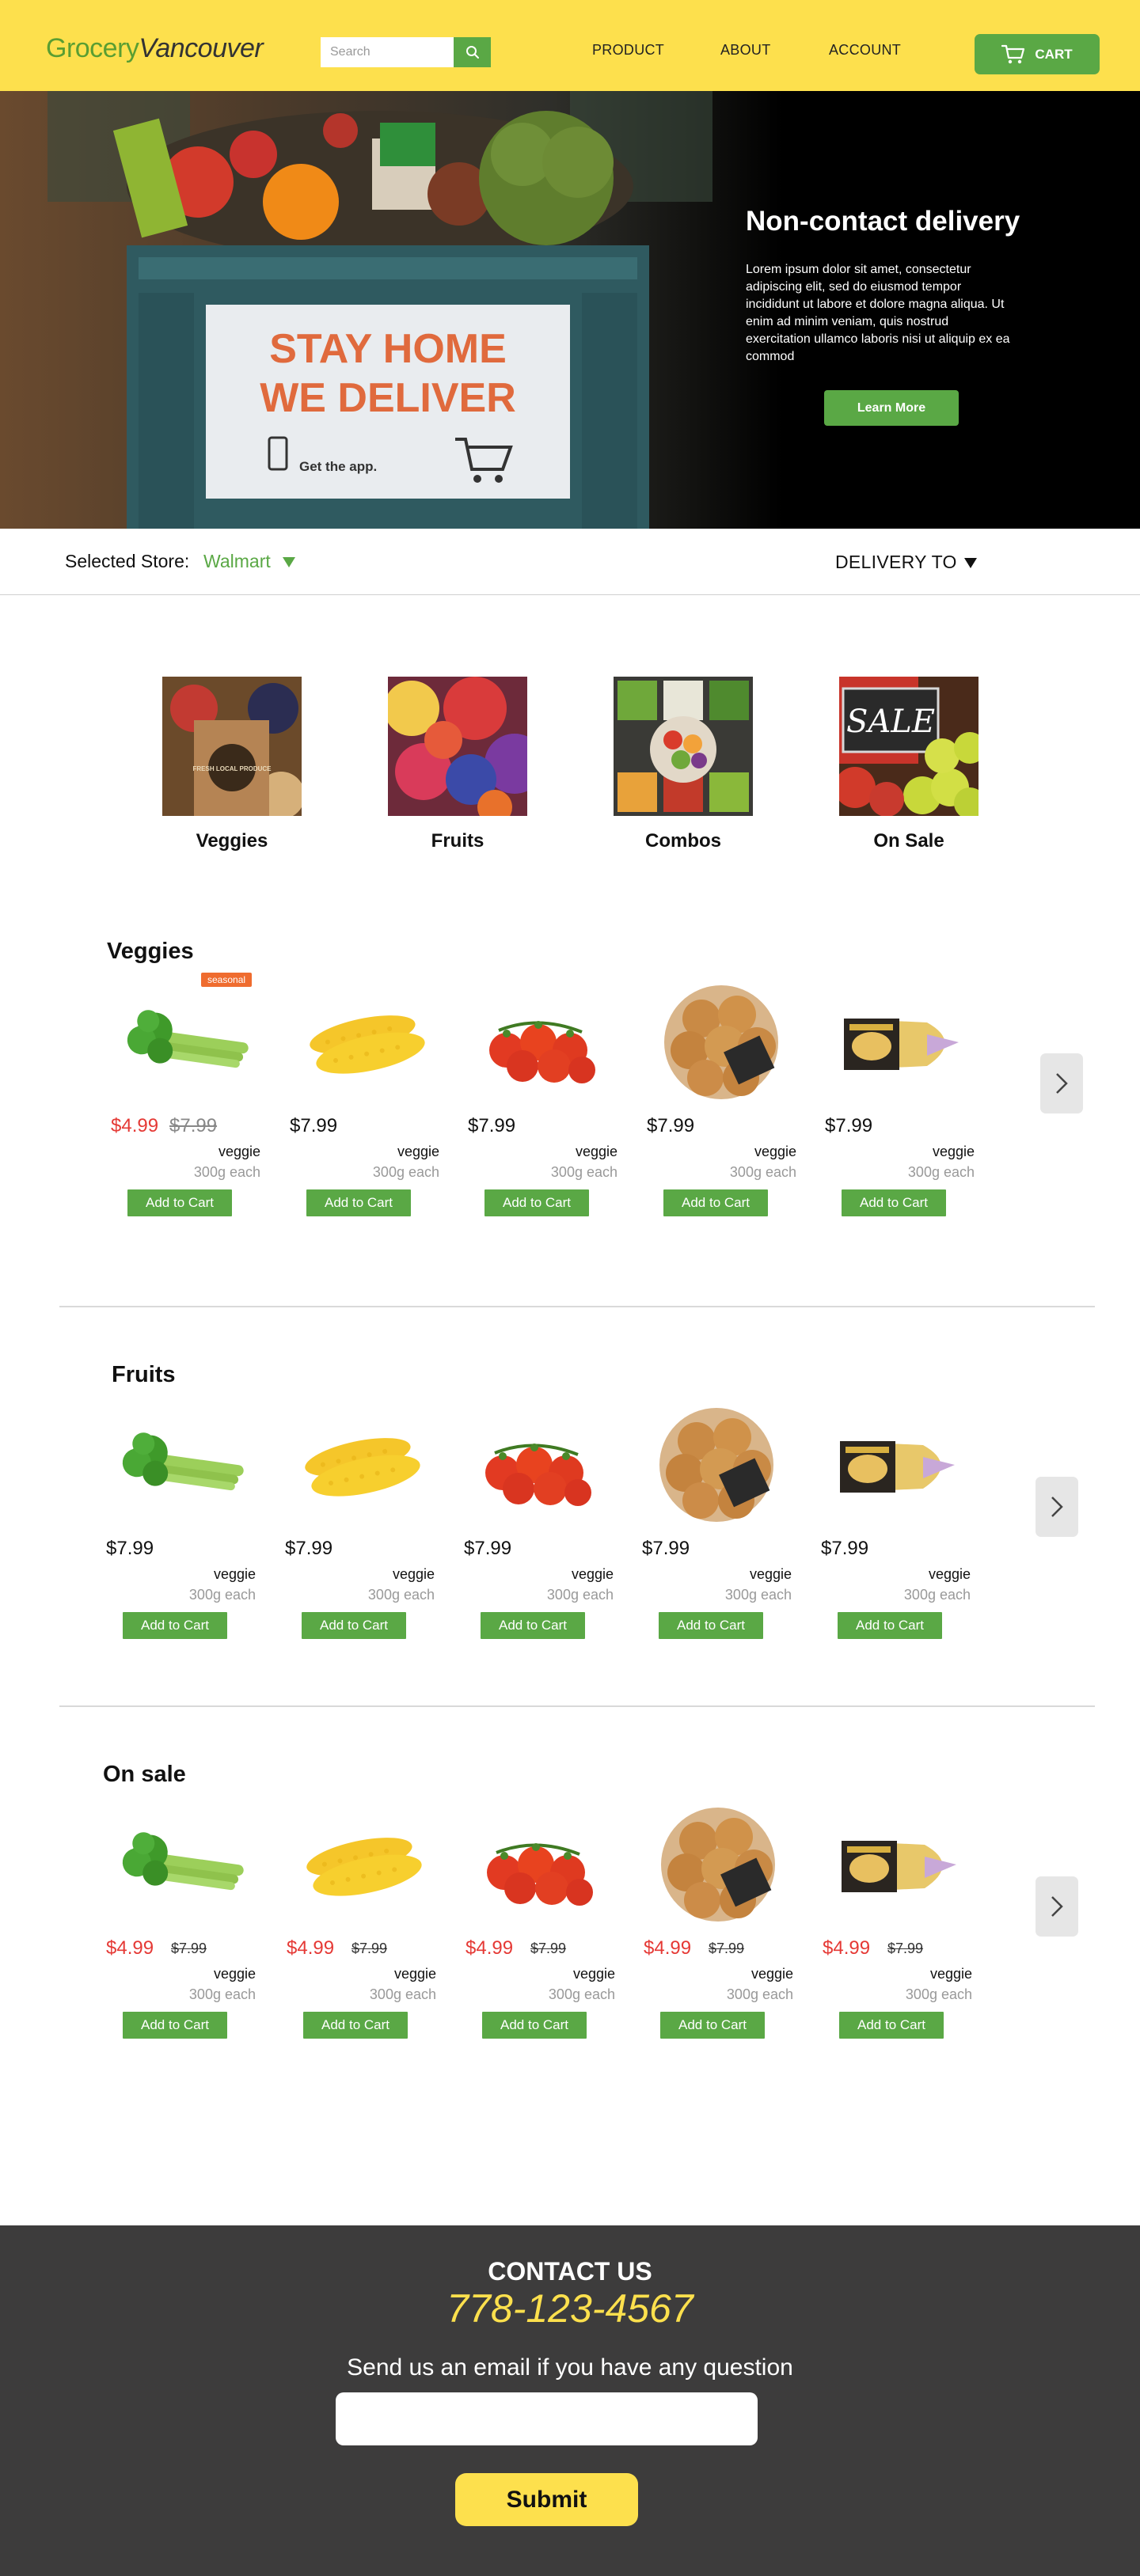 This screenshot has width=1140, height=2576. Describe the element at coordinates (628, 50) in the screenshot. I see `nav-product: PRODUCT` at that location.